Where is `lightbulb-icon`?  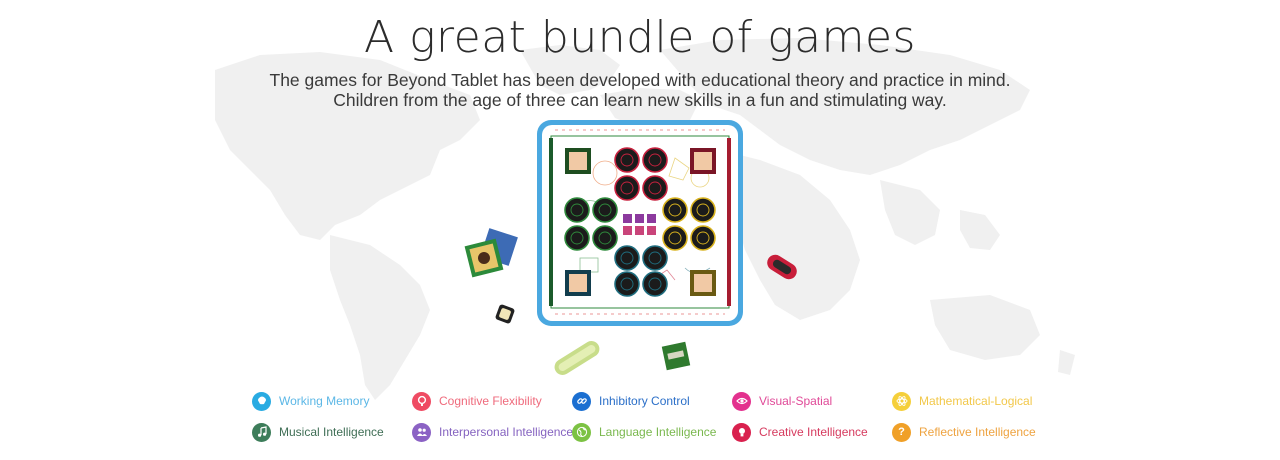 lightbulb-icon is located at coordinates (741, 432).